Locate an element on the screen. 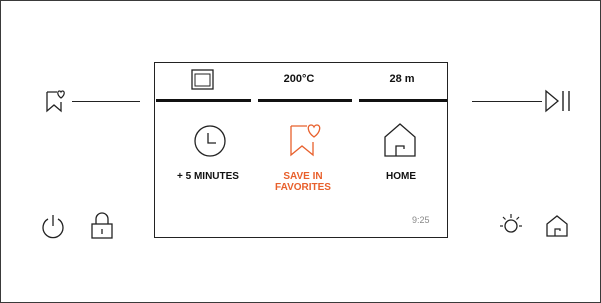 This screenshot has height=303, width=601. save-in-favorites-button: SAVE IN FAVORITES is located at coordinates (303, 182).